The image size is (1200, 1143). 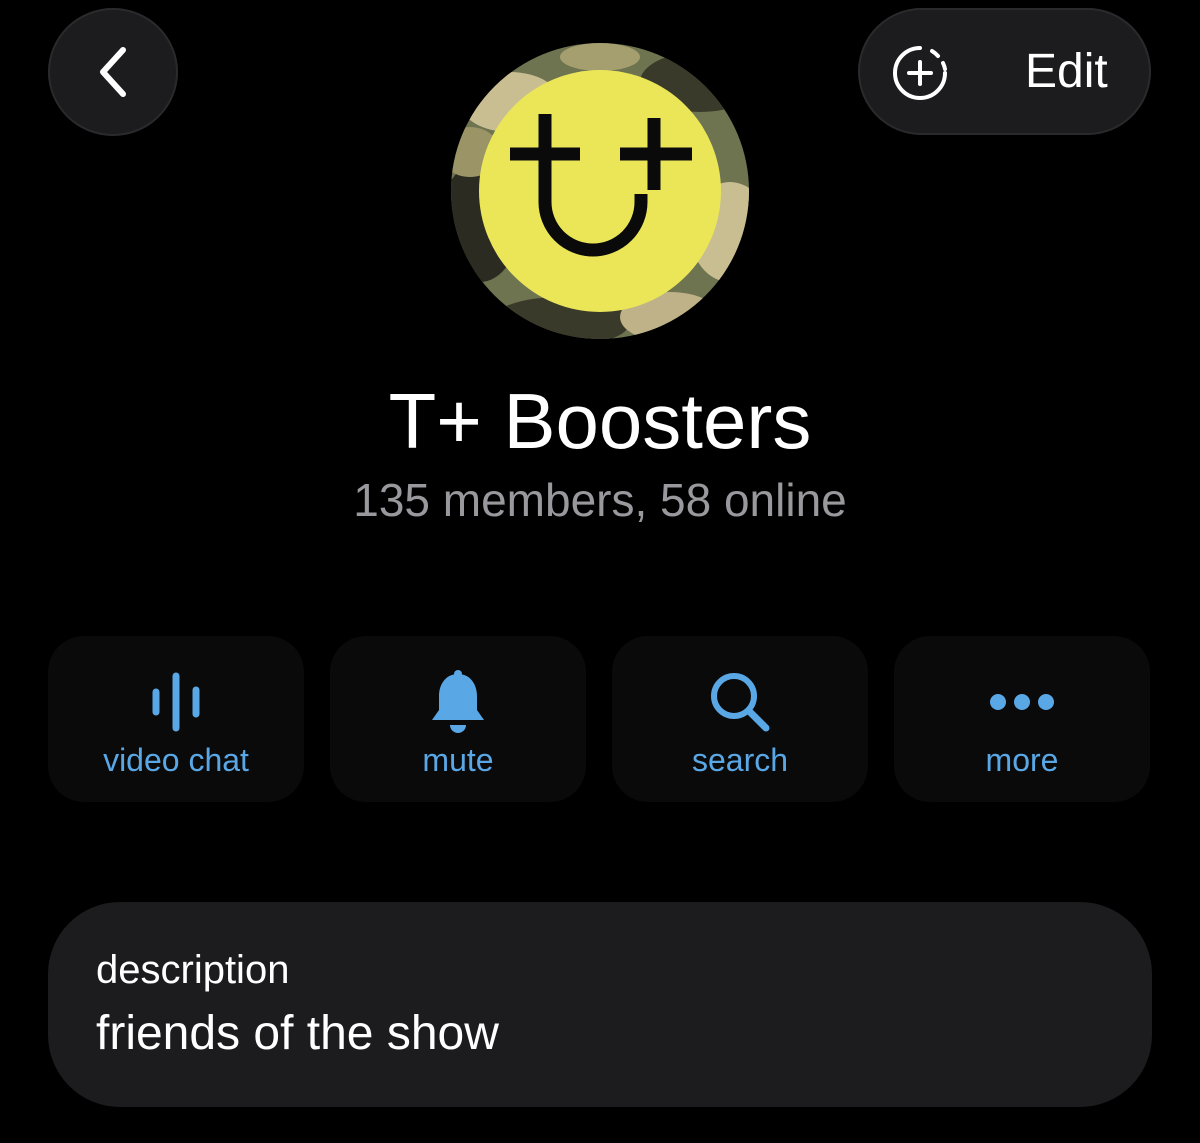 I want to click on more-button: more, so click(x=1022, y=719).